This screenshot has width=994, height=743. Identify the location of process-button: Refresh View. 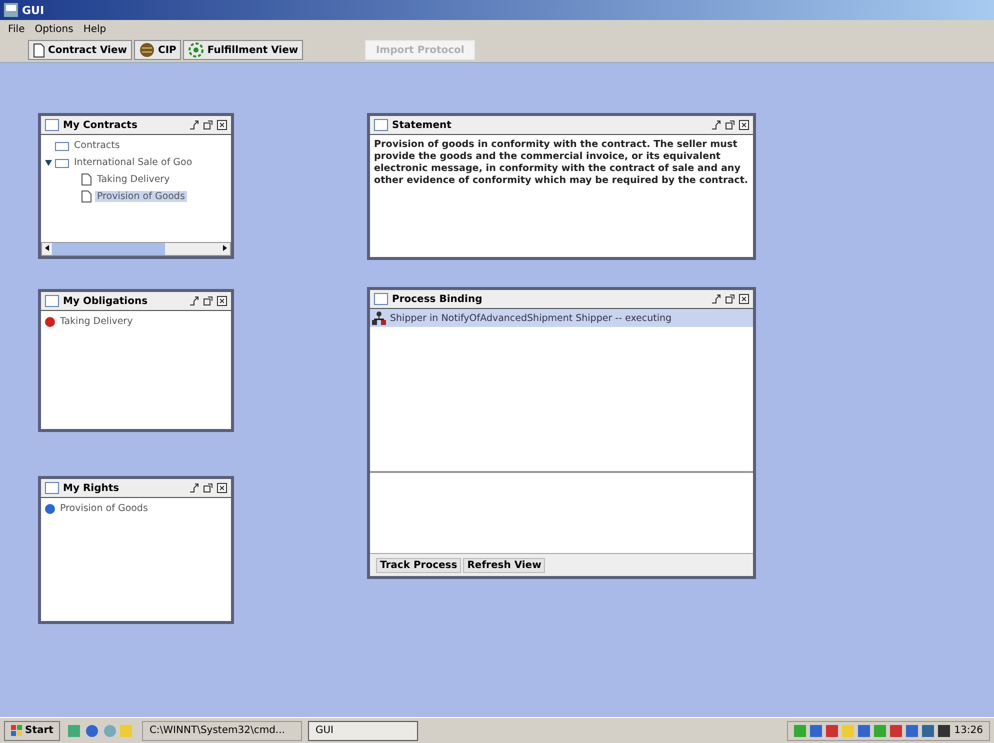
(504, 565).